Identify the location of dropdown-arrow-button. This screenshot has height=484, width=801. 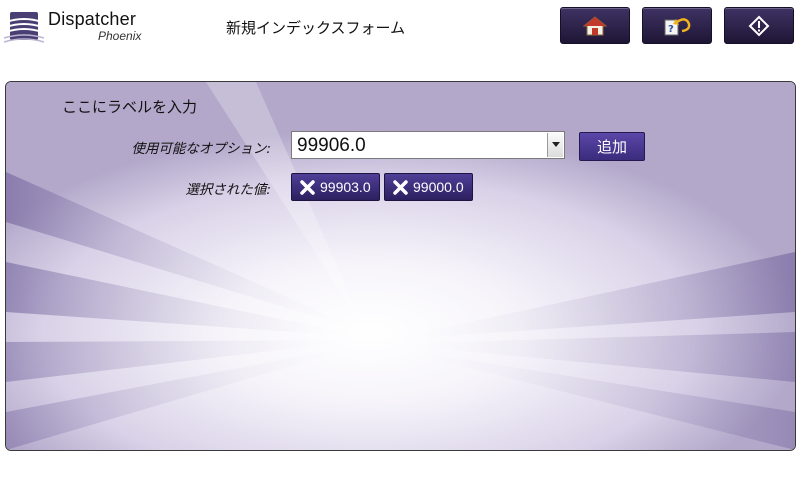
(555, 145).